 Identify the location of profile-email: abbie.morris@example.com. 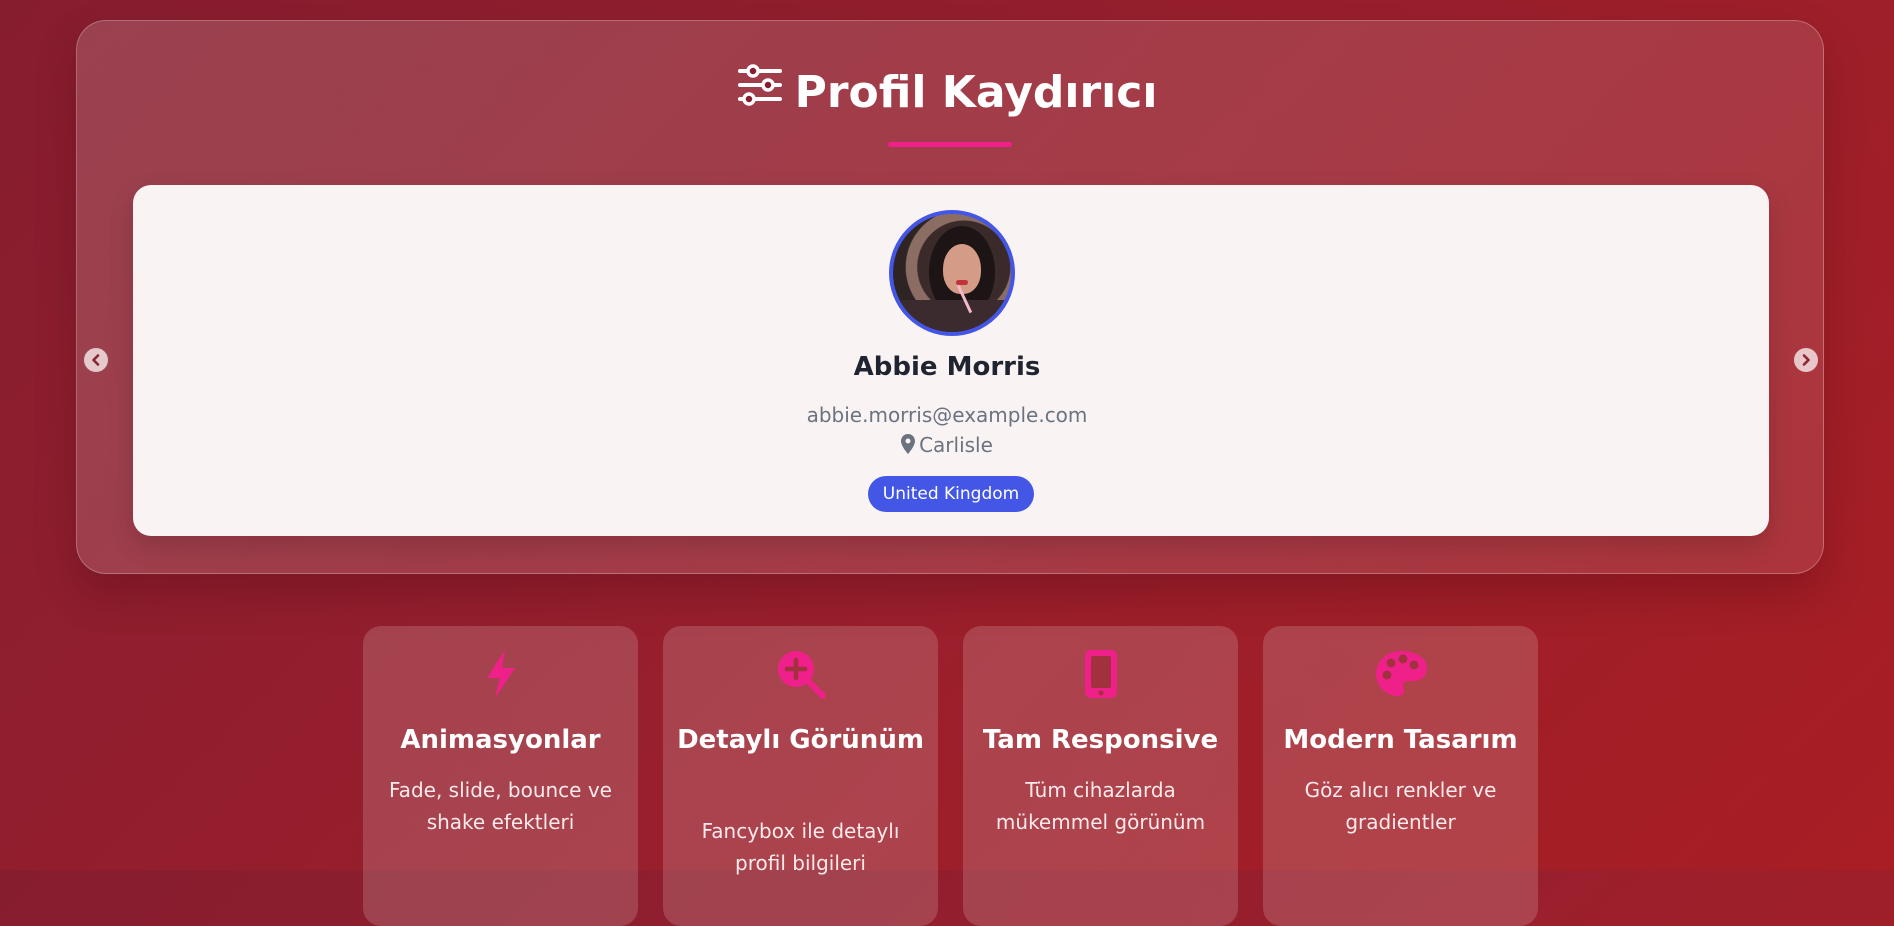
(947, 415).